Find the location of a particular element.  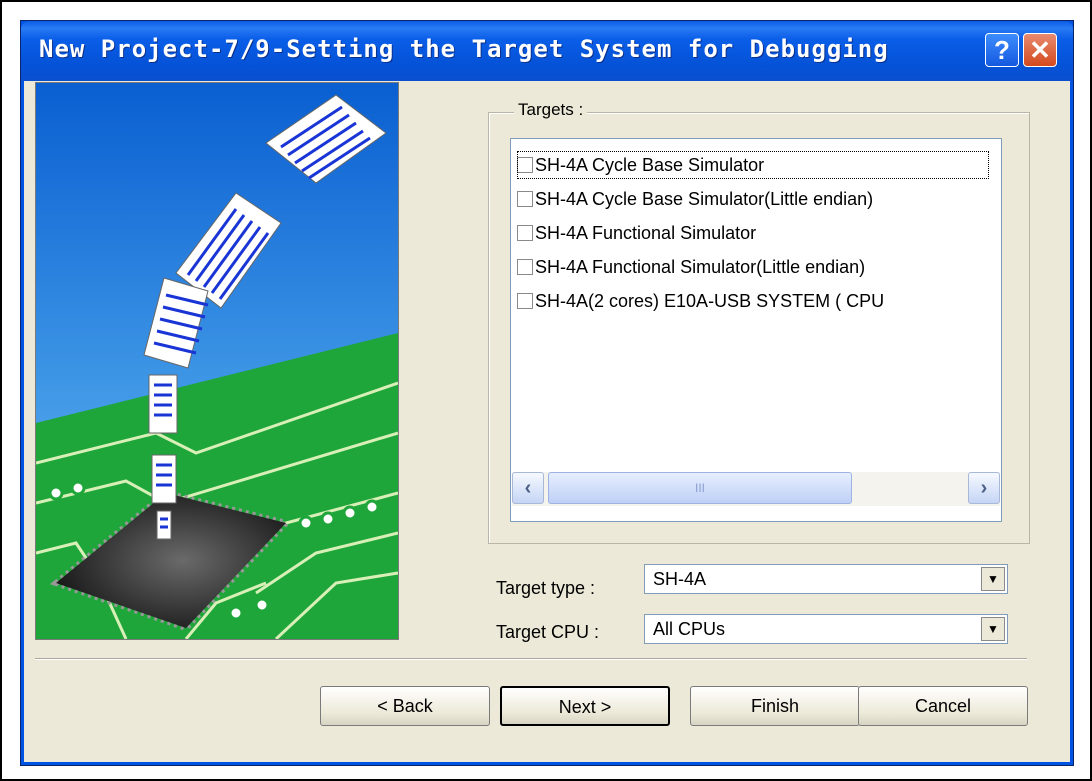

target-item-label: SH-4A Functional Simulator is located at coordinates (646, 232).